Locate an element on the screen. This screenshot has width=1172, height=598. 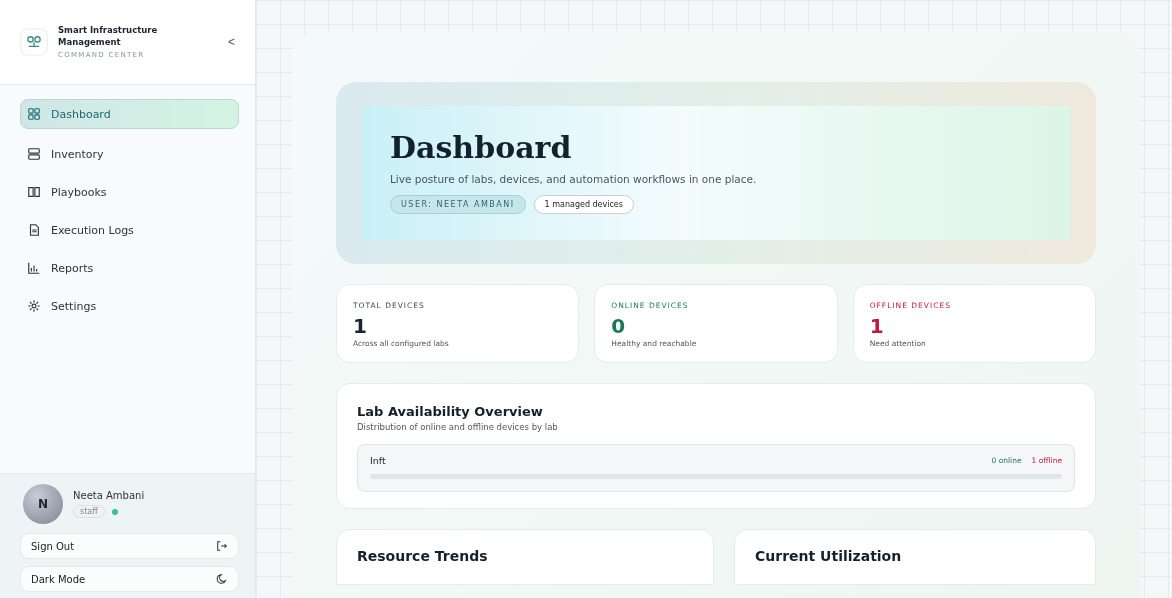
card-subtitle: Distribution of online and offline devices by lab is located at coordinates (458, 427).